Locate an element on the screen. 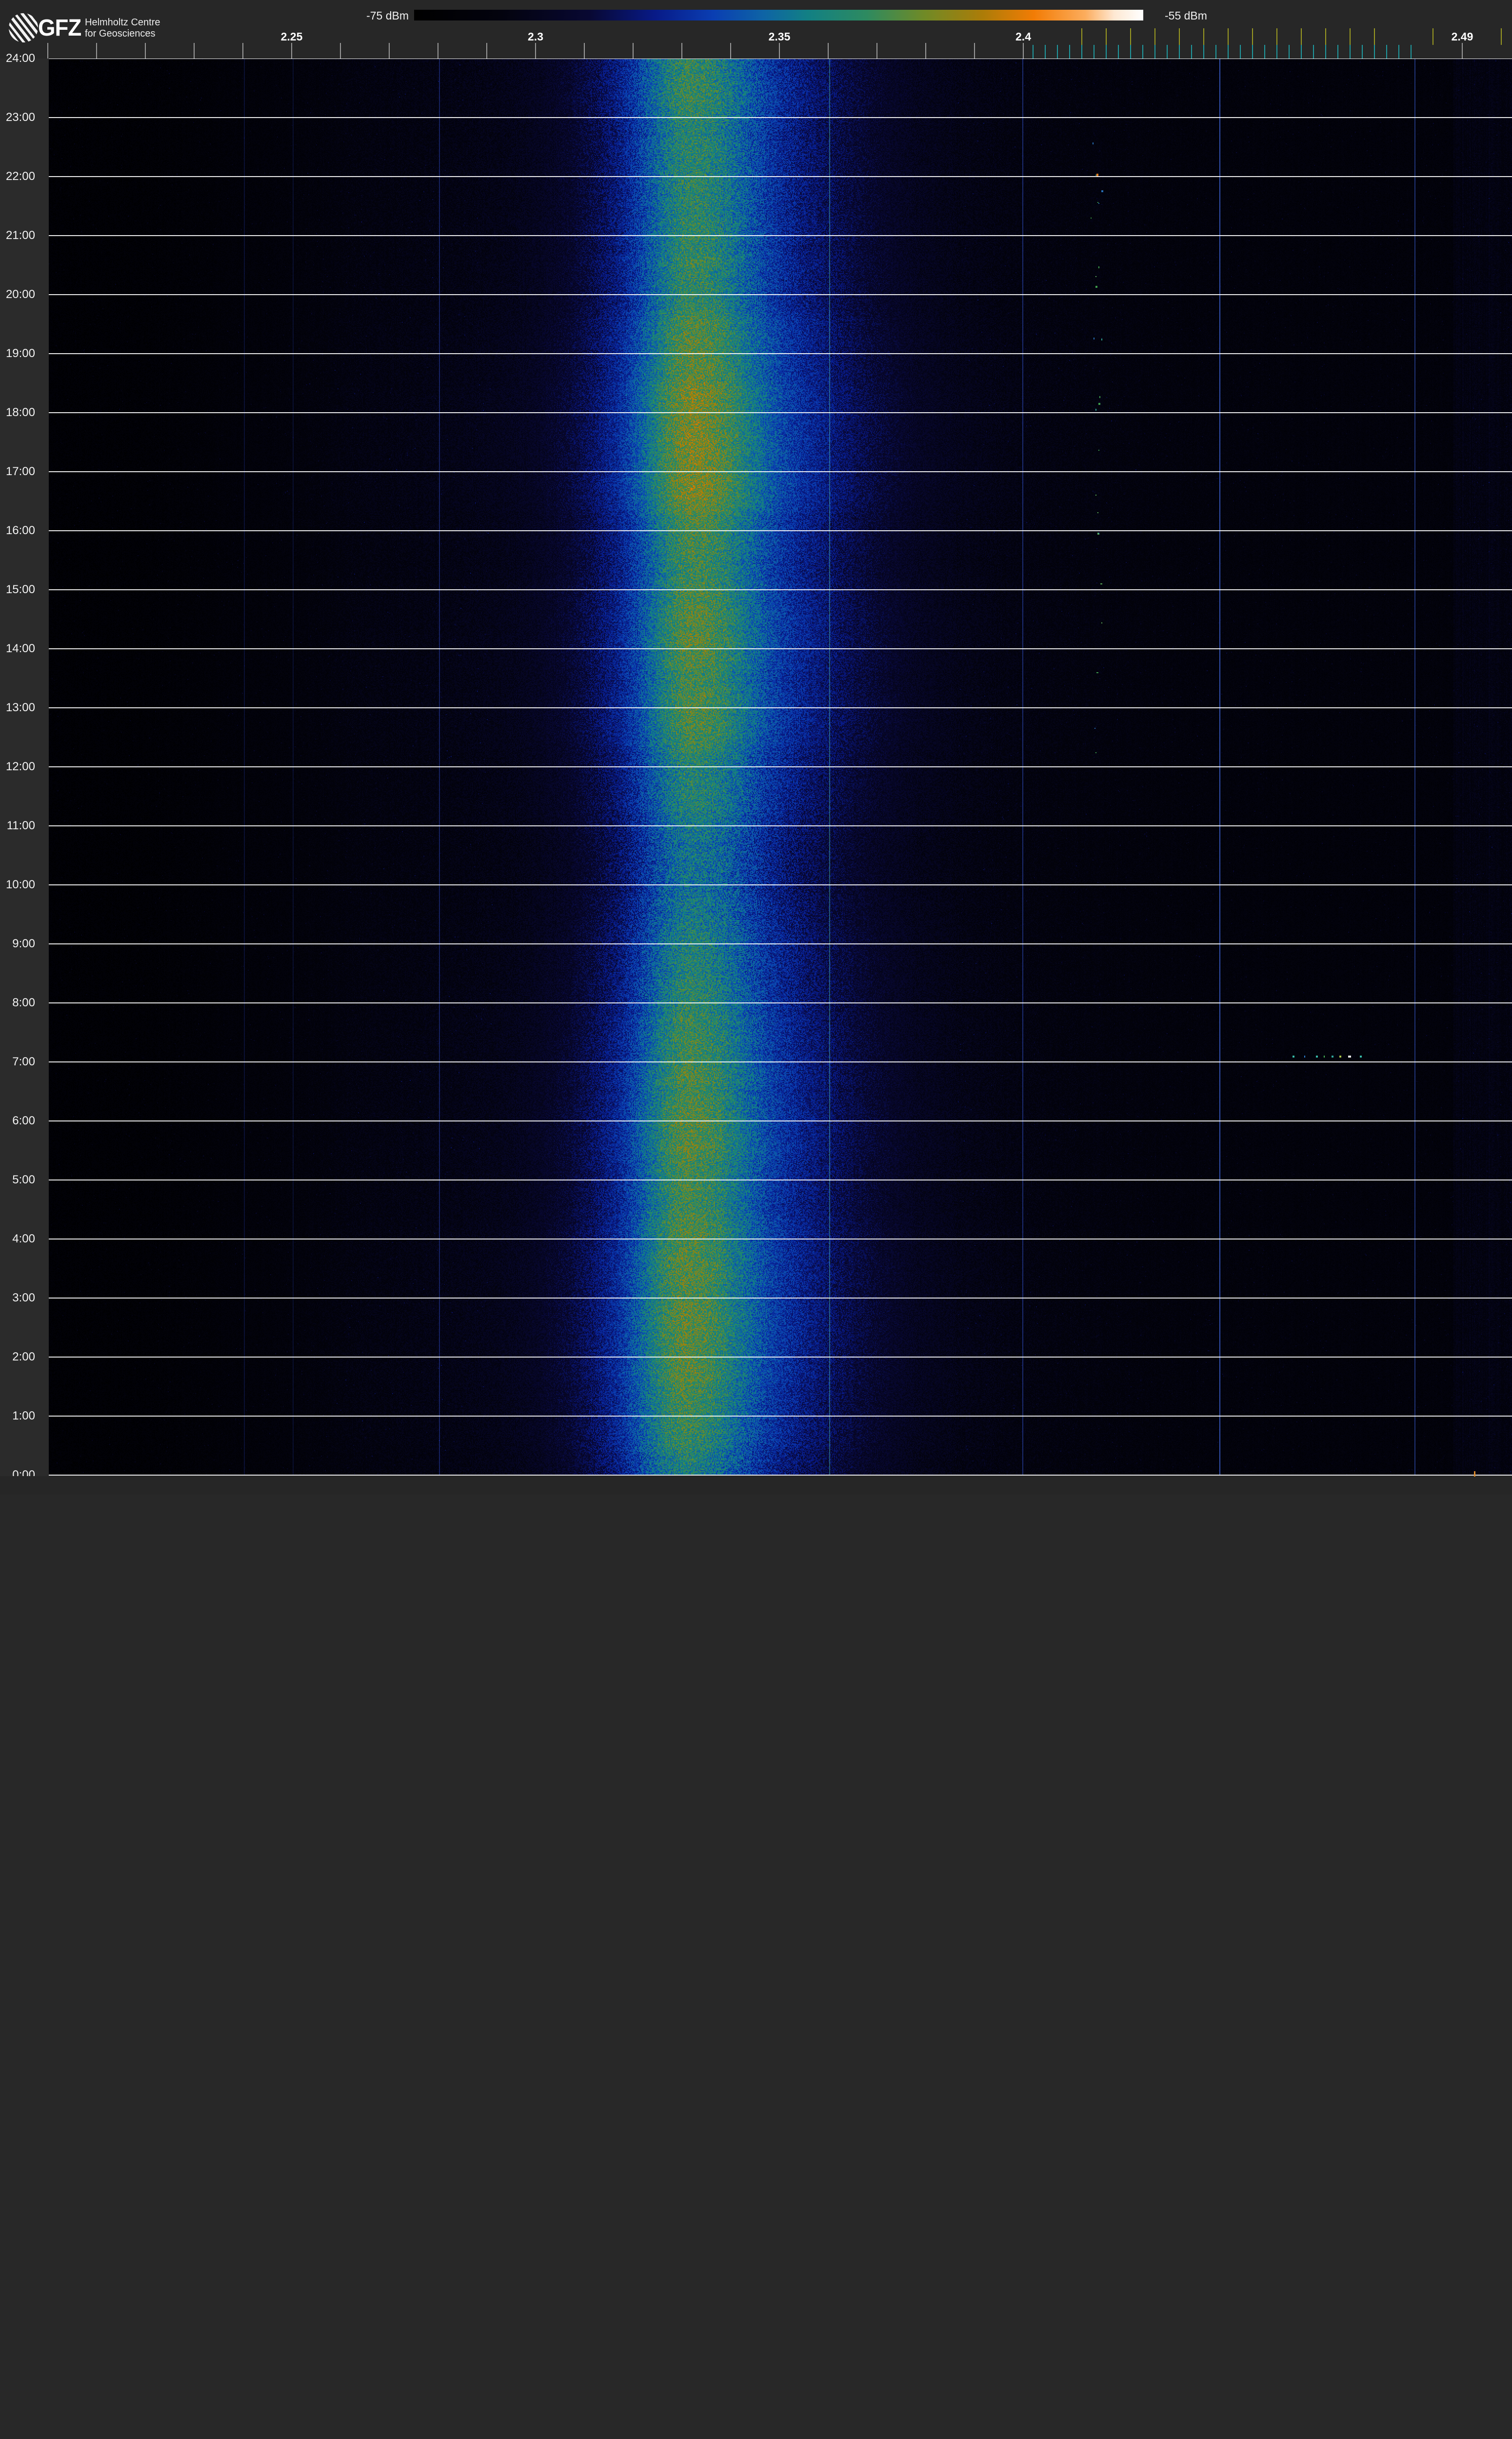  logo-subtitle-line2: for Geosciences is located at coordinates (120, 34).